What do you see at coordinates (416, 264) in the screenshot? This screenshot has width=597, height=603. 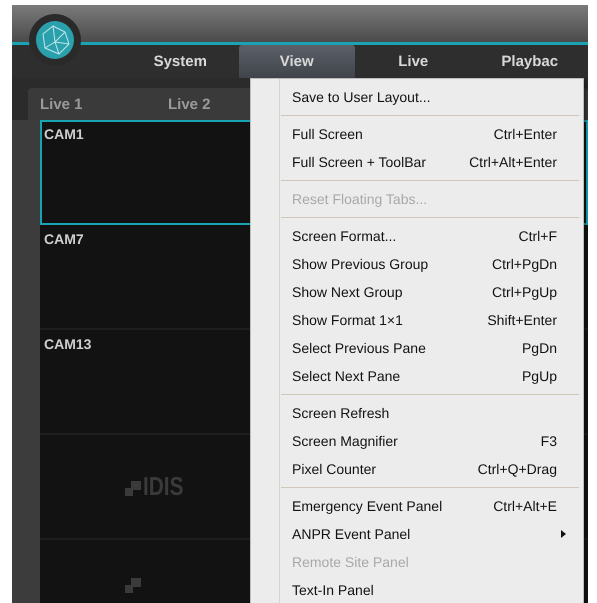 I see `menu-item: Show Previous Group Ctrl+PgDn` at bounding box center [416, 264].